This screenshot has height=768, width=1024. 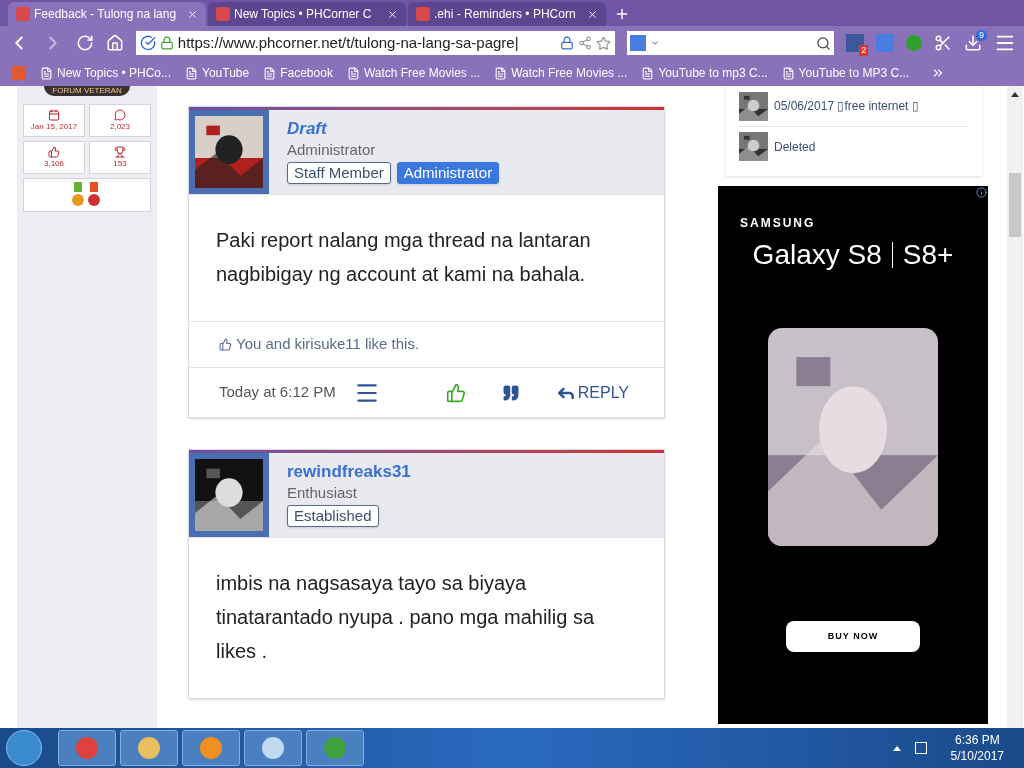 What do you see at coordinates (977, 740) in the screenshot?
I see `clock-time: 6:36 PM` at bounding box center [977, 740].